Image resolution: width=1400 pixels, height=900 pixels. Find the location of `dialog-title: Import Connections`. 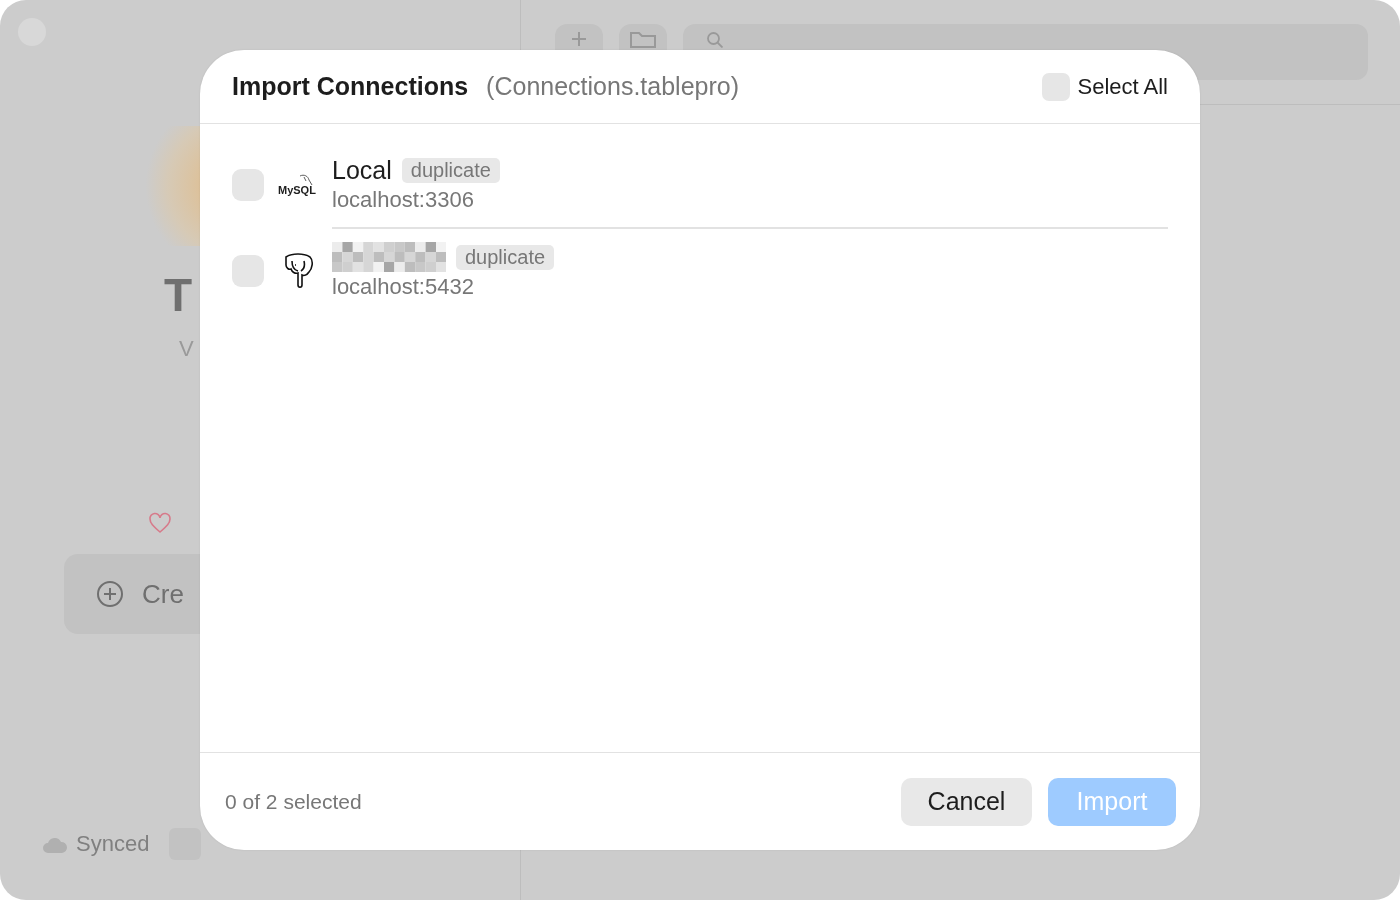

dialog-title: Import Connections is located at coordinates (350, 86).